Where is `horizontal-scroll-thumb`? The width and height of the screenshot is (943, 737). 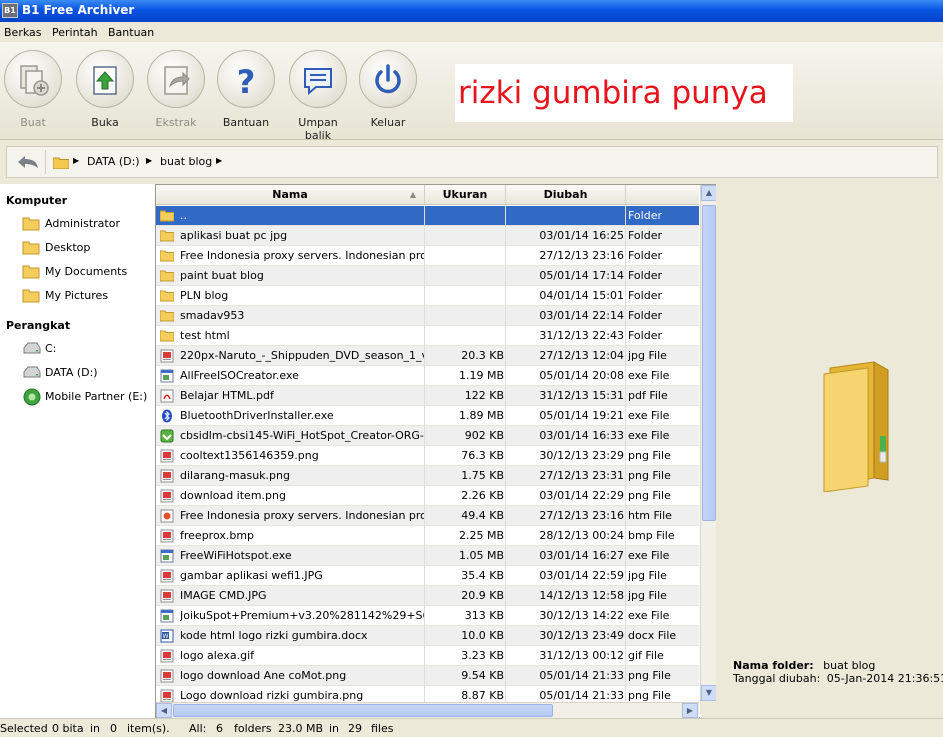 horizontal-scroll-thumb is located at coordinates (363, 710).